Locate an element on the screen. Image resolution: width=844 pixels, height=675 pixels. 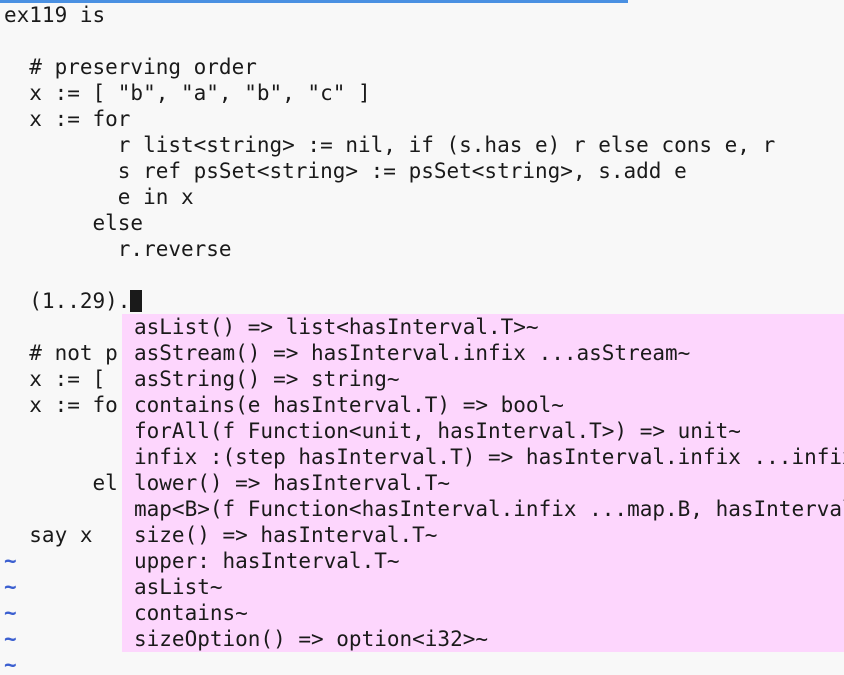
completion-item: asList~ is located at coordinates (178, 587).